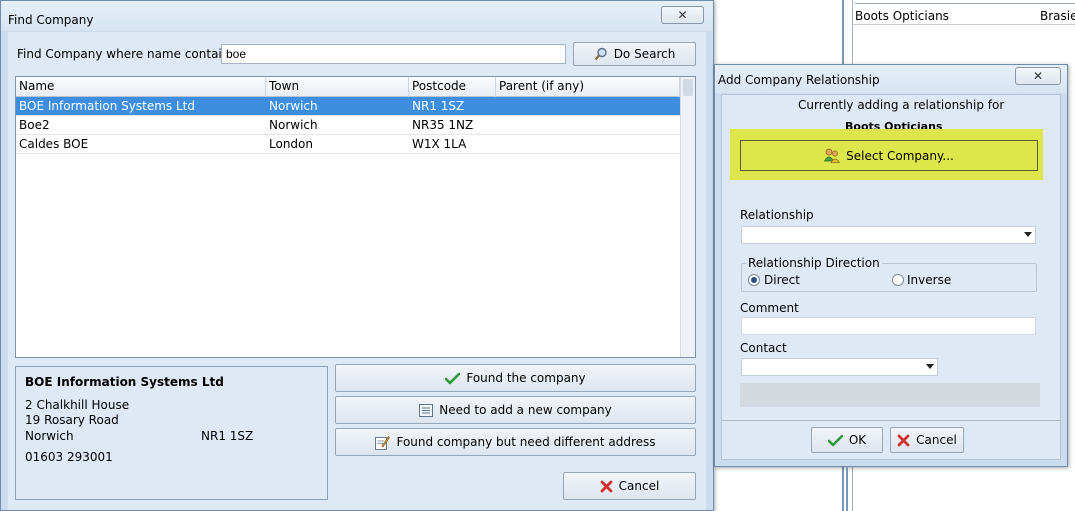 This screenshot has height=511, width=1075. I want to click on comment-field, so click(888, 326).